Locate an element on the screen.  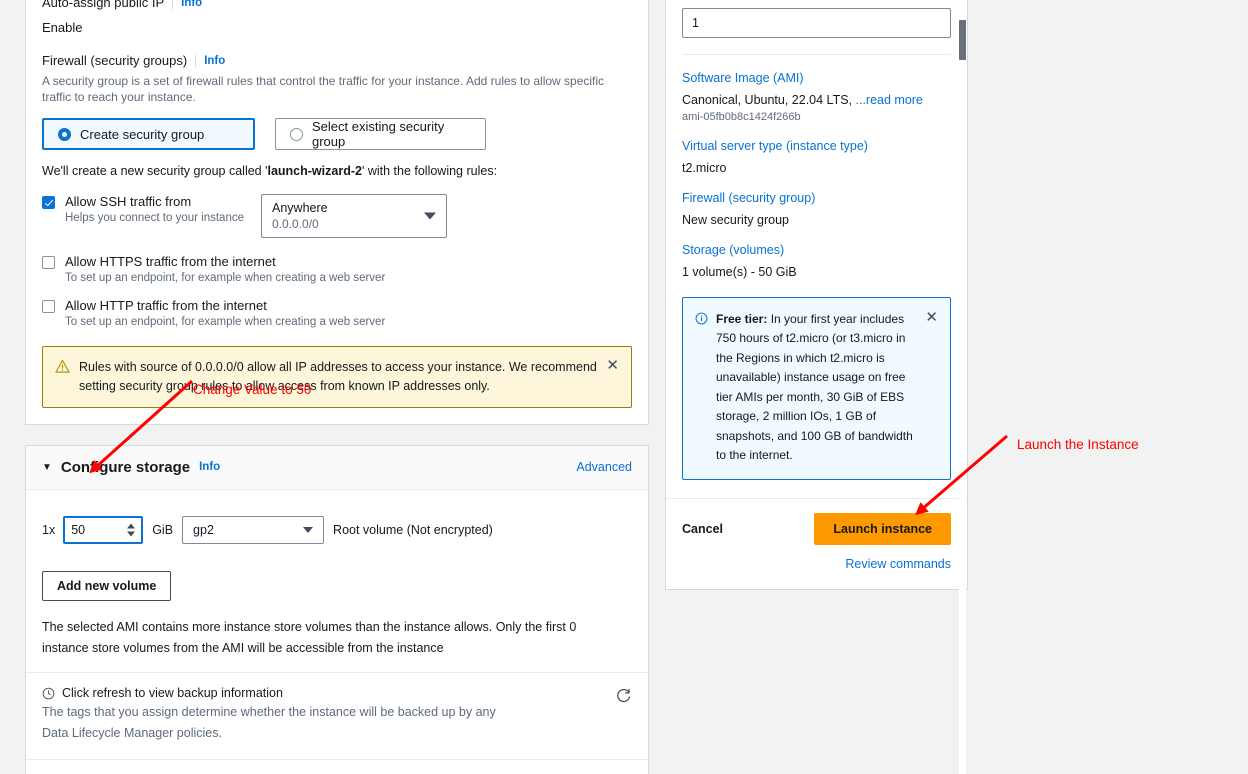
configure-storage-info-link: Info is located at coordinates (209, 467).